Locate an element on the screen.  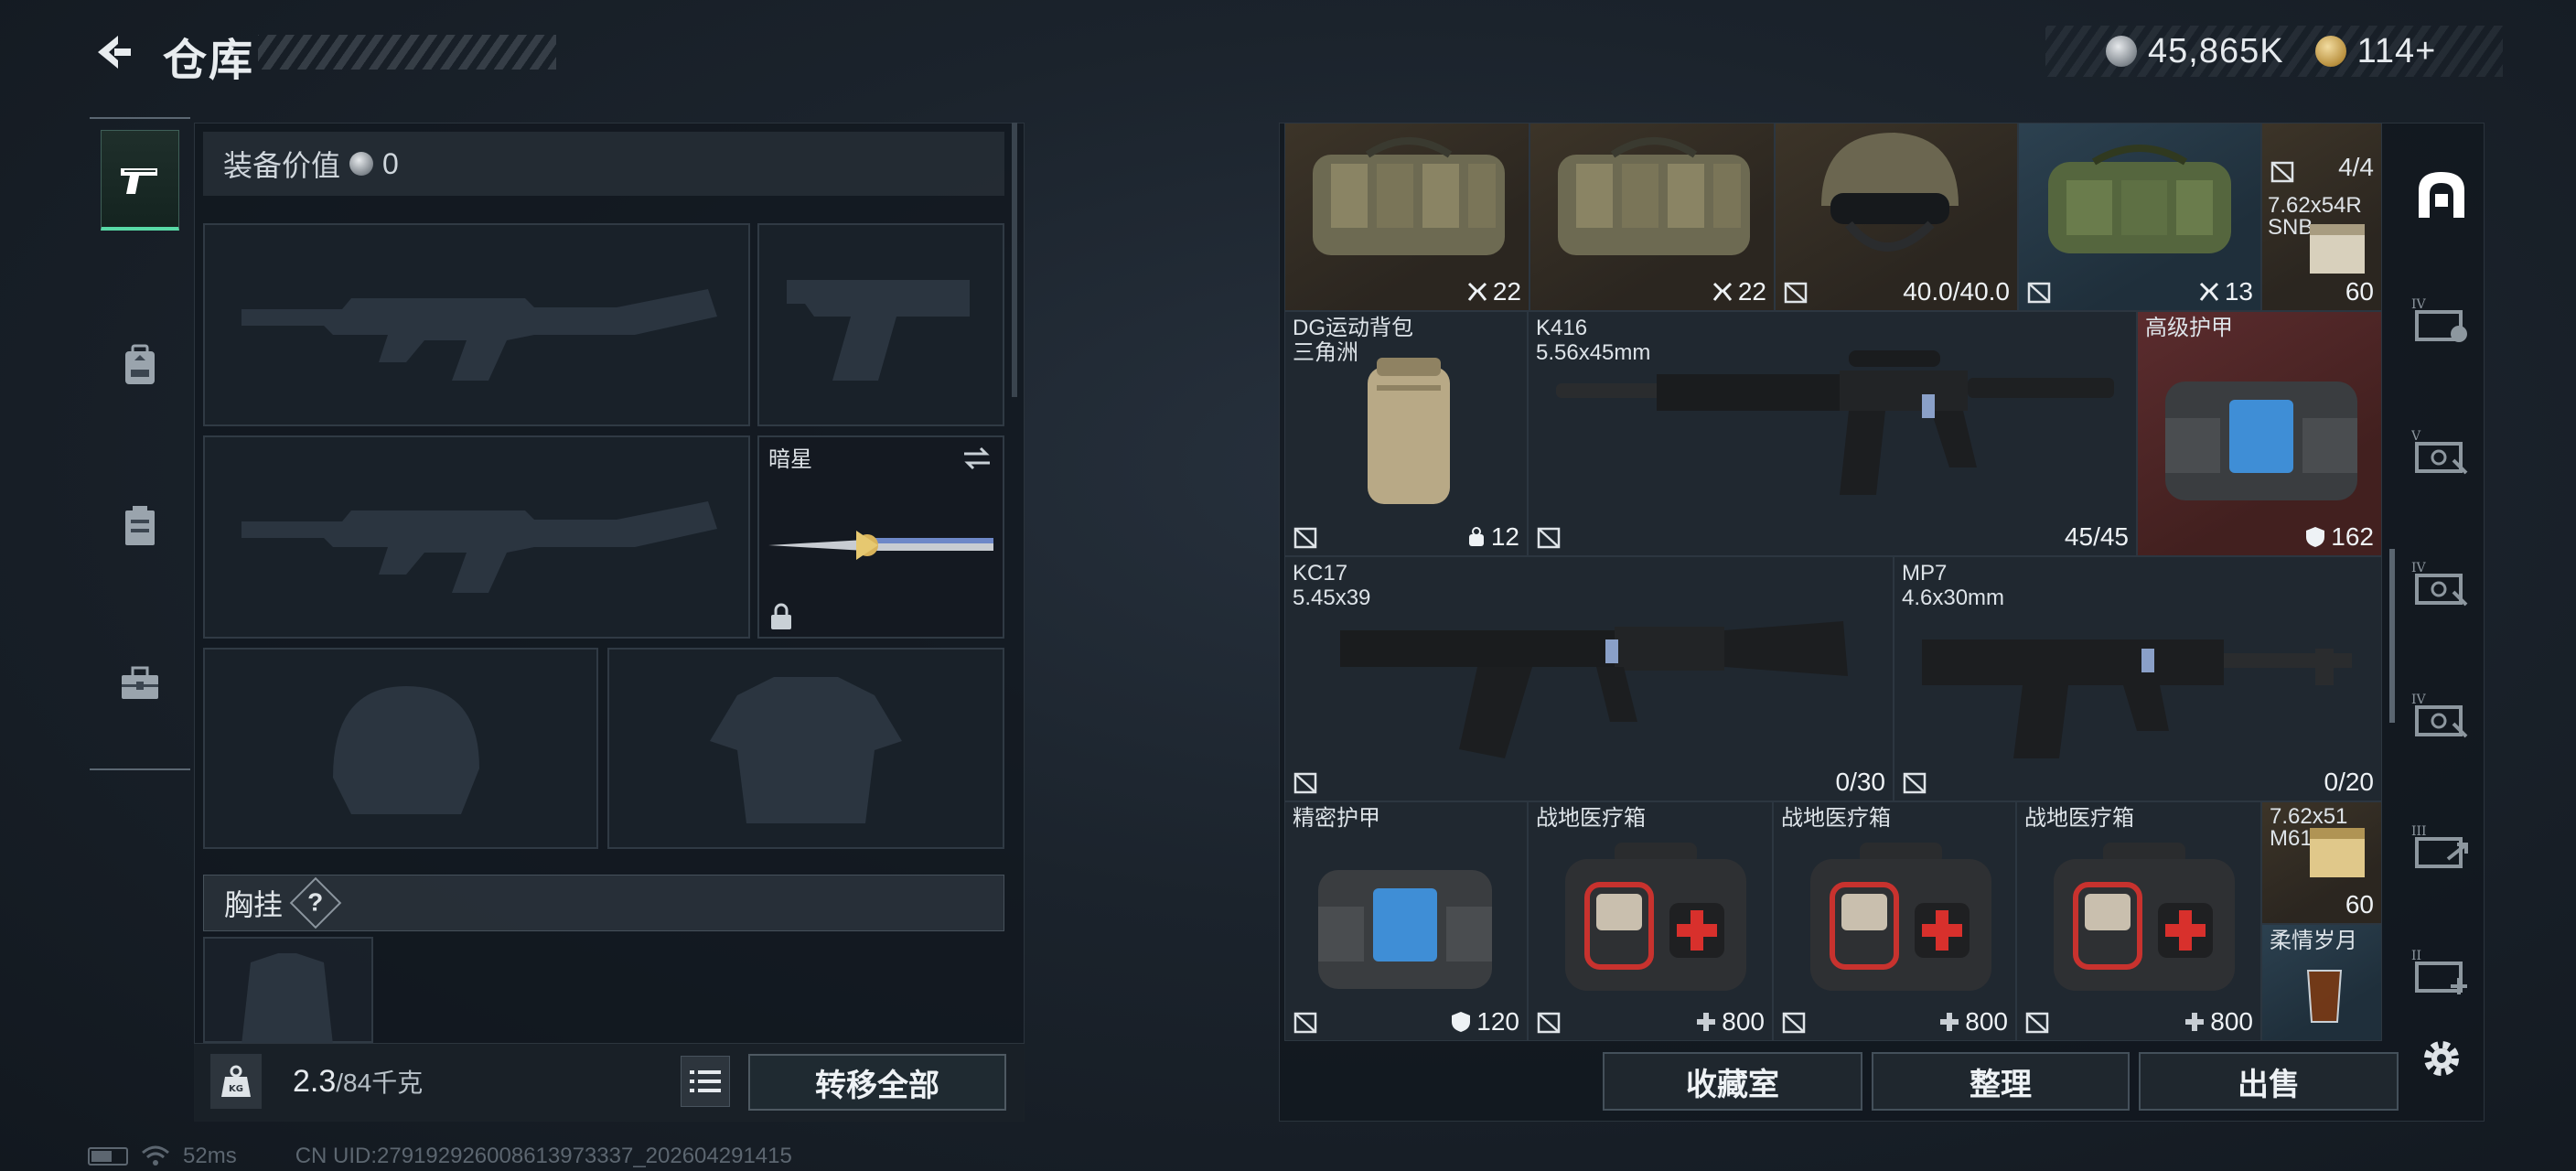
item-name: 高级护甲 is located at coordinates (2189, 328).